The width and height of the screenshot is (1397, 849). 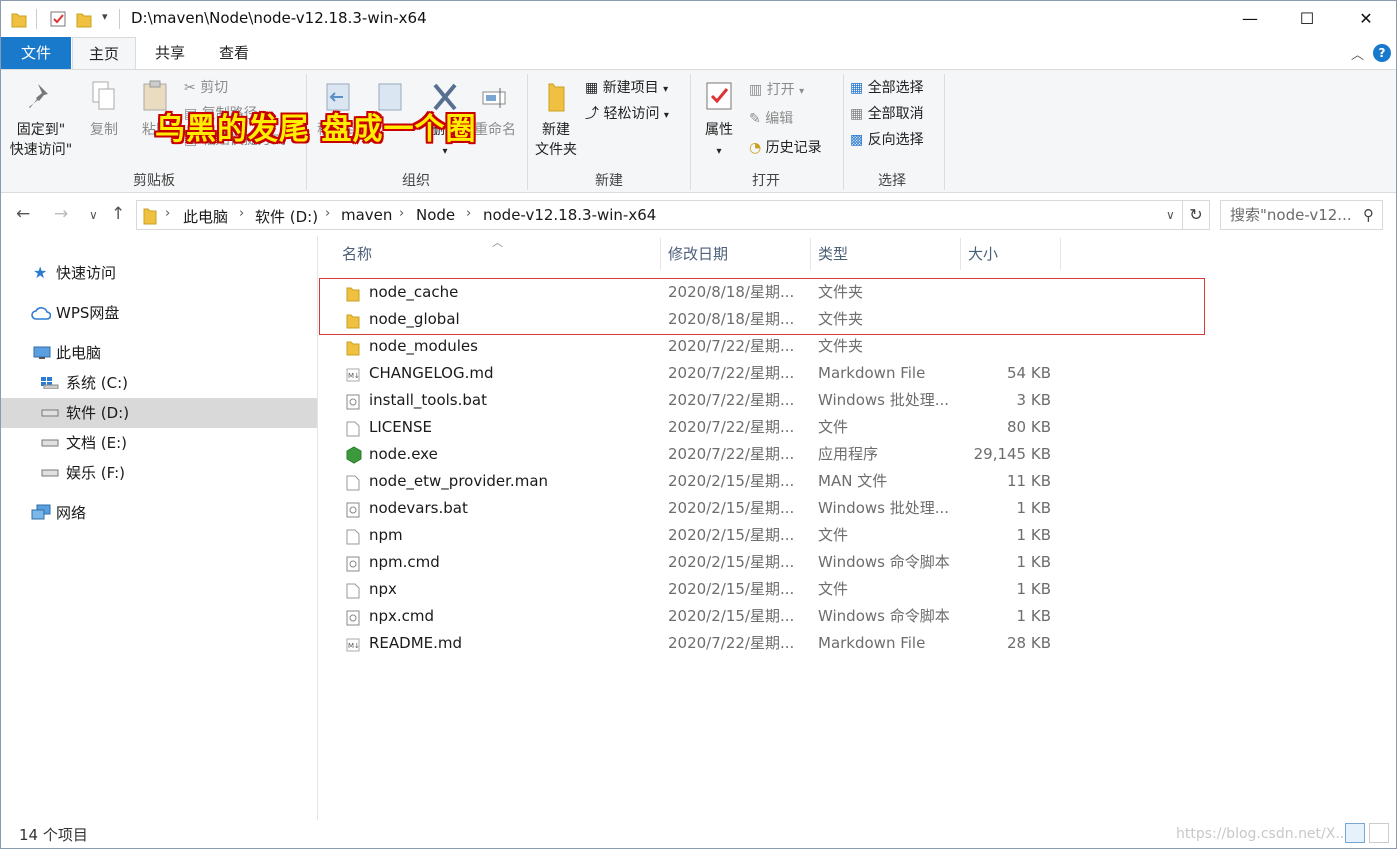 I want to click on pin-icon, so click(x=38, y=96).